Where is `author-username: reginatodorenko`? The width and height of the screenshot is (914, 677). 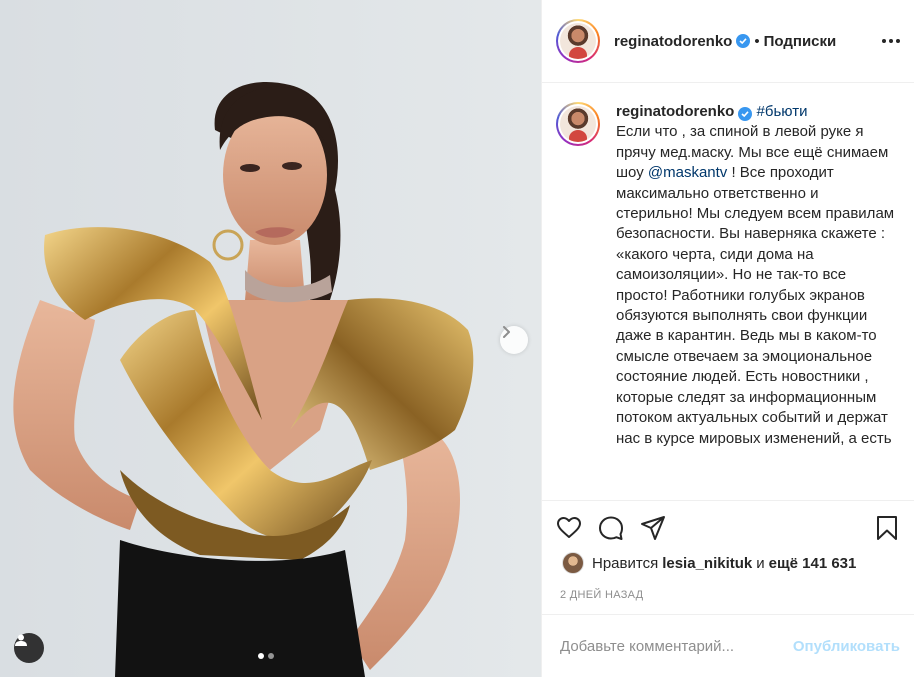 author-username: reginatodorenko is located at coordinates (673, 41).